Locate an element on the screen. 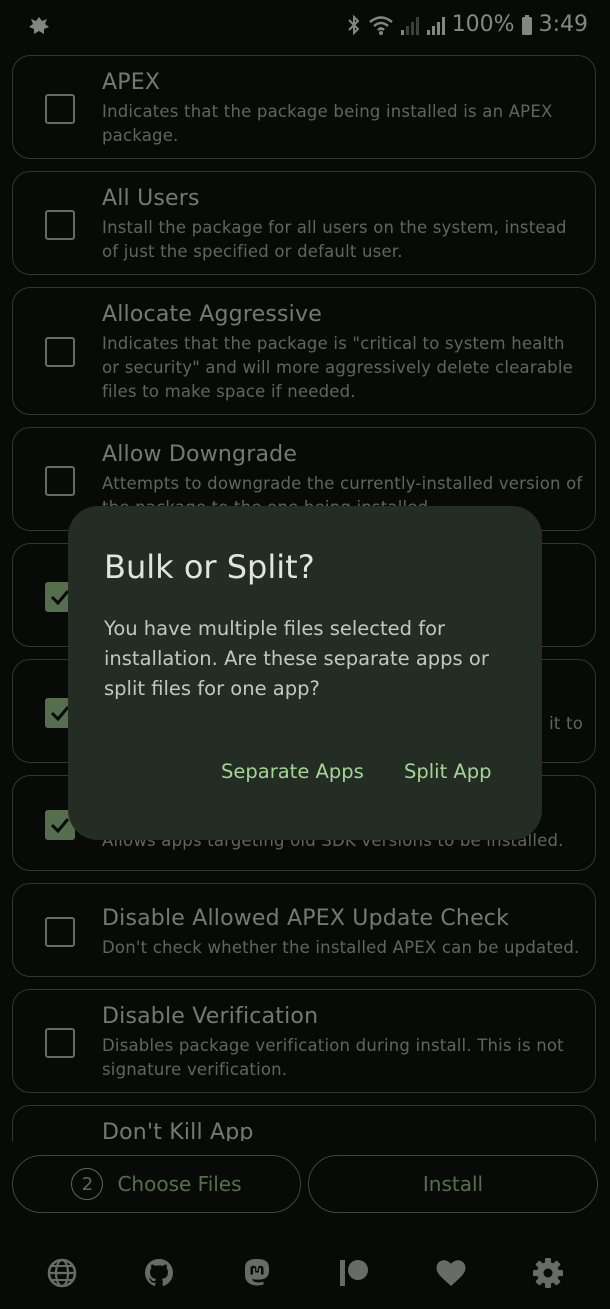 This screenshot has width=610, height=1309. split-app-button: Split App is located at coordinates (448, 771).